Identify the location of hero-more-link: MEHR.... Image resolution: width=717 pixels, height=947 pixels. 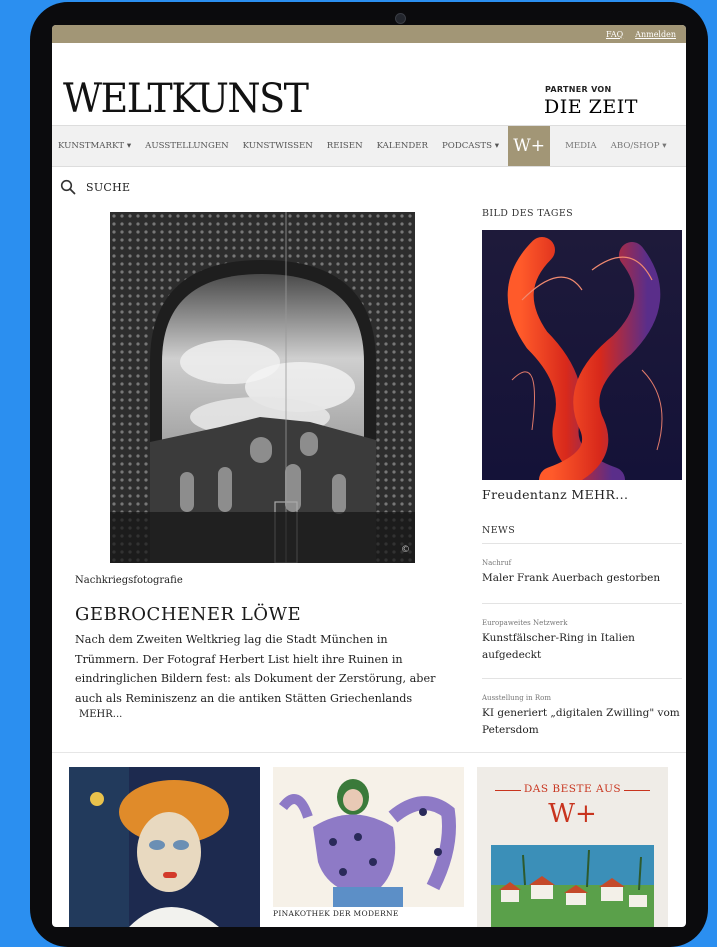
(100, 714).